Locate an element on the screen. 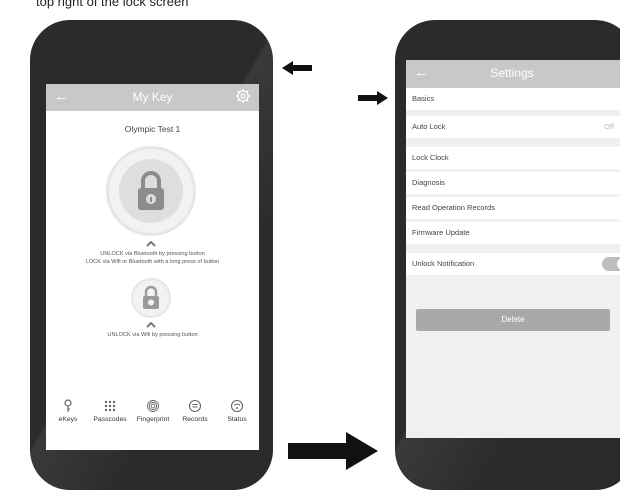  settings-row-unlock-notification: Unlock Notification is located at coordinates (513, 264).